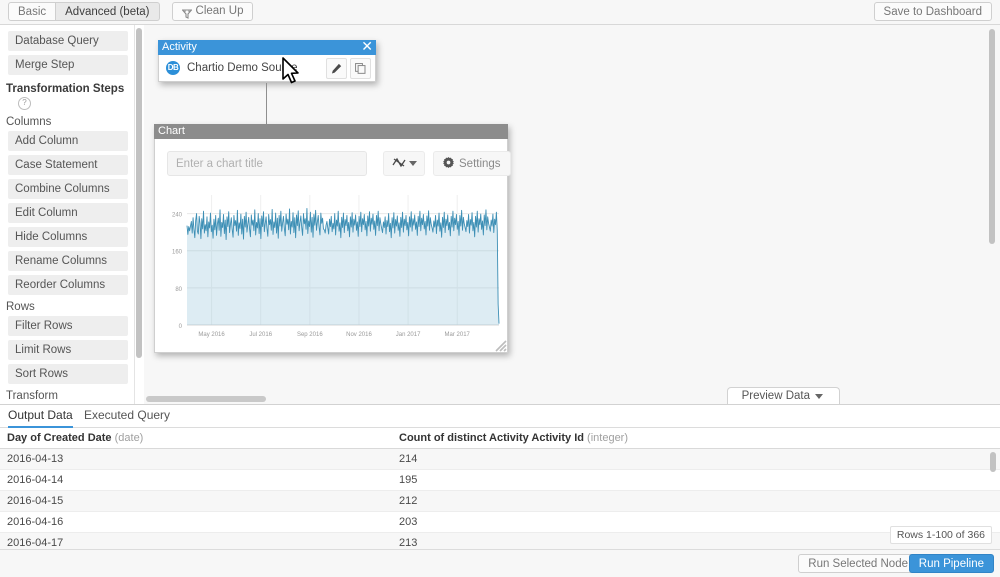  What do you see at coordinates (267, 47) in the screenshot?
I see `activity-node-header: Activity ✕` at bounding box center [267, 47].